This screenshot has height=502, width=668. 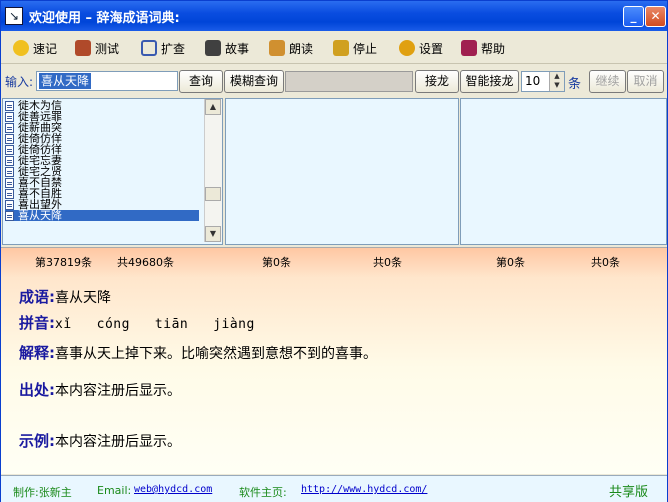 I want to click on pinyin-row: 拼音:xǐ cóng tiān jiàng, so click(x=137, y=323).